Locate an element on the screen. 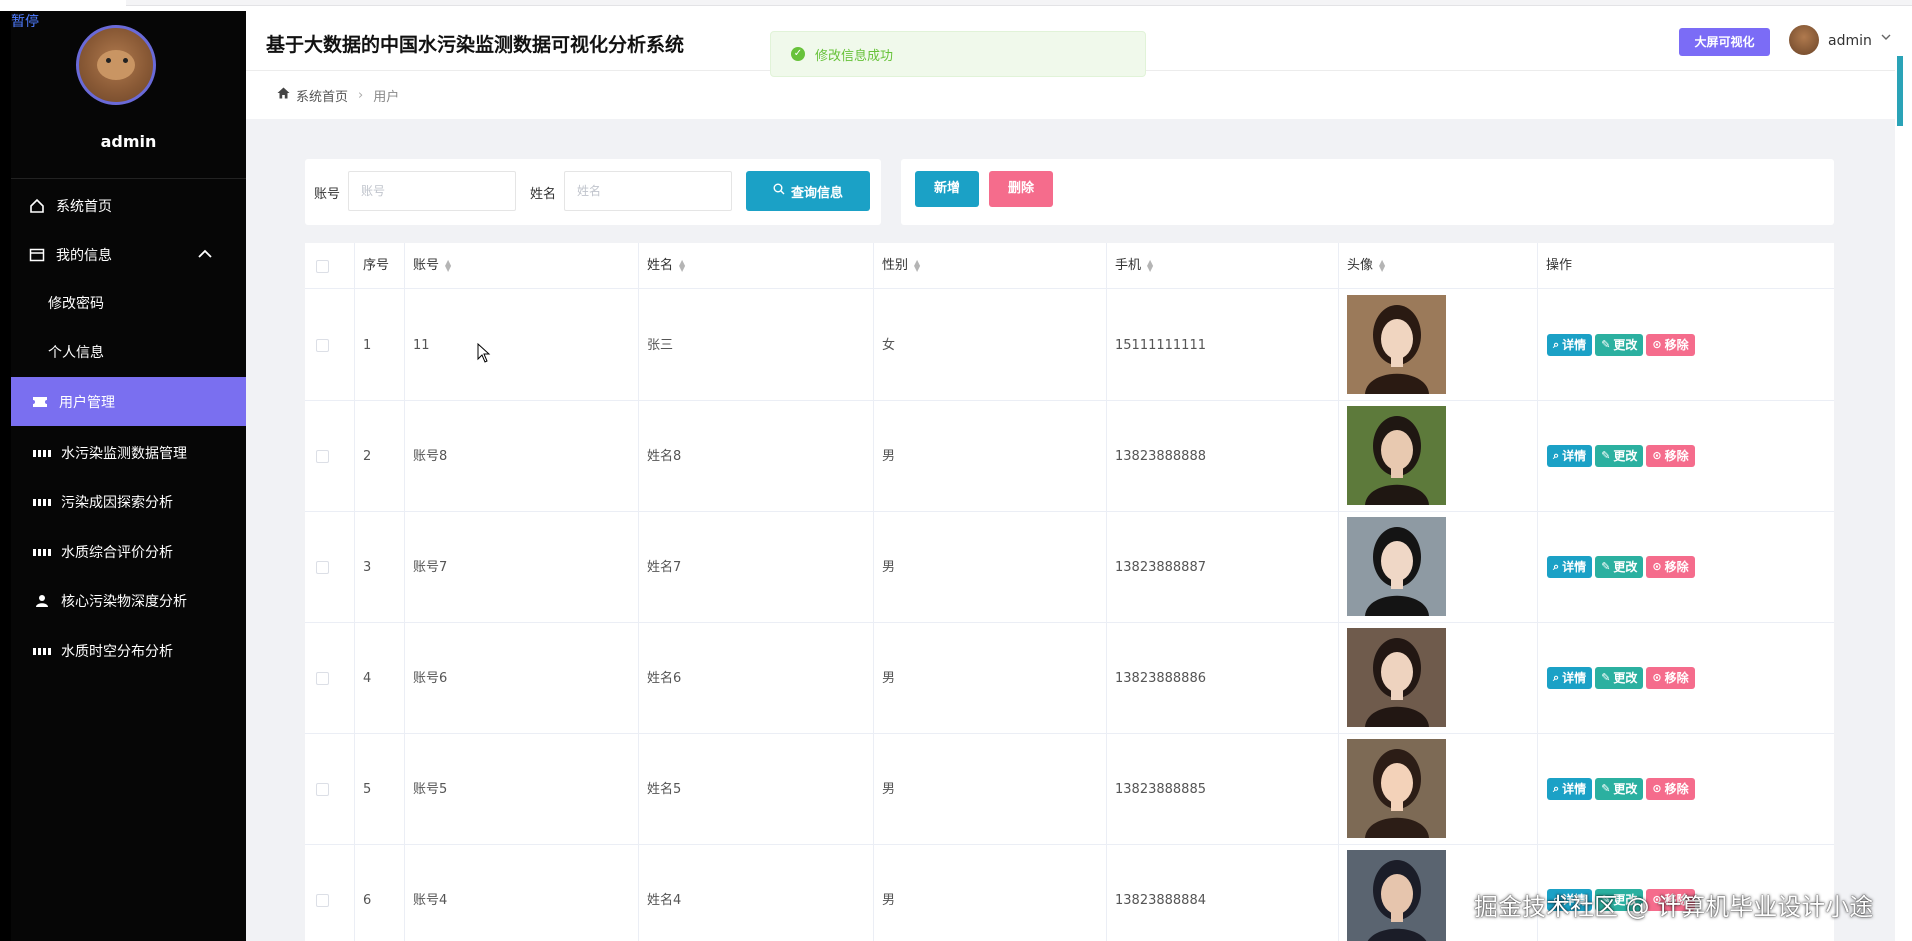  table-row: 1 11 张三女 15111111111 ⌕ 详情 ✎ 更改 ⊙ 移除 is located at coordinates (1069, 345).